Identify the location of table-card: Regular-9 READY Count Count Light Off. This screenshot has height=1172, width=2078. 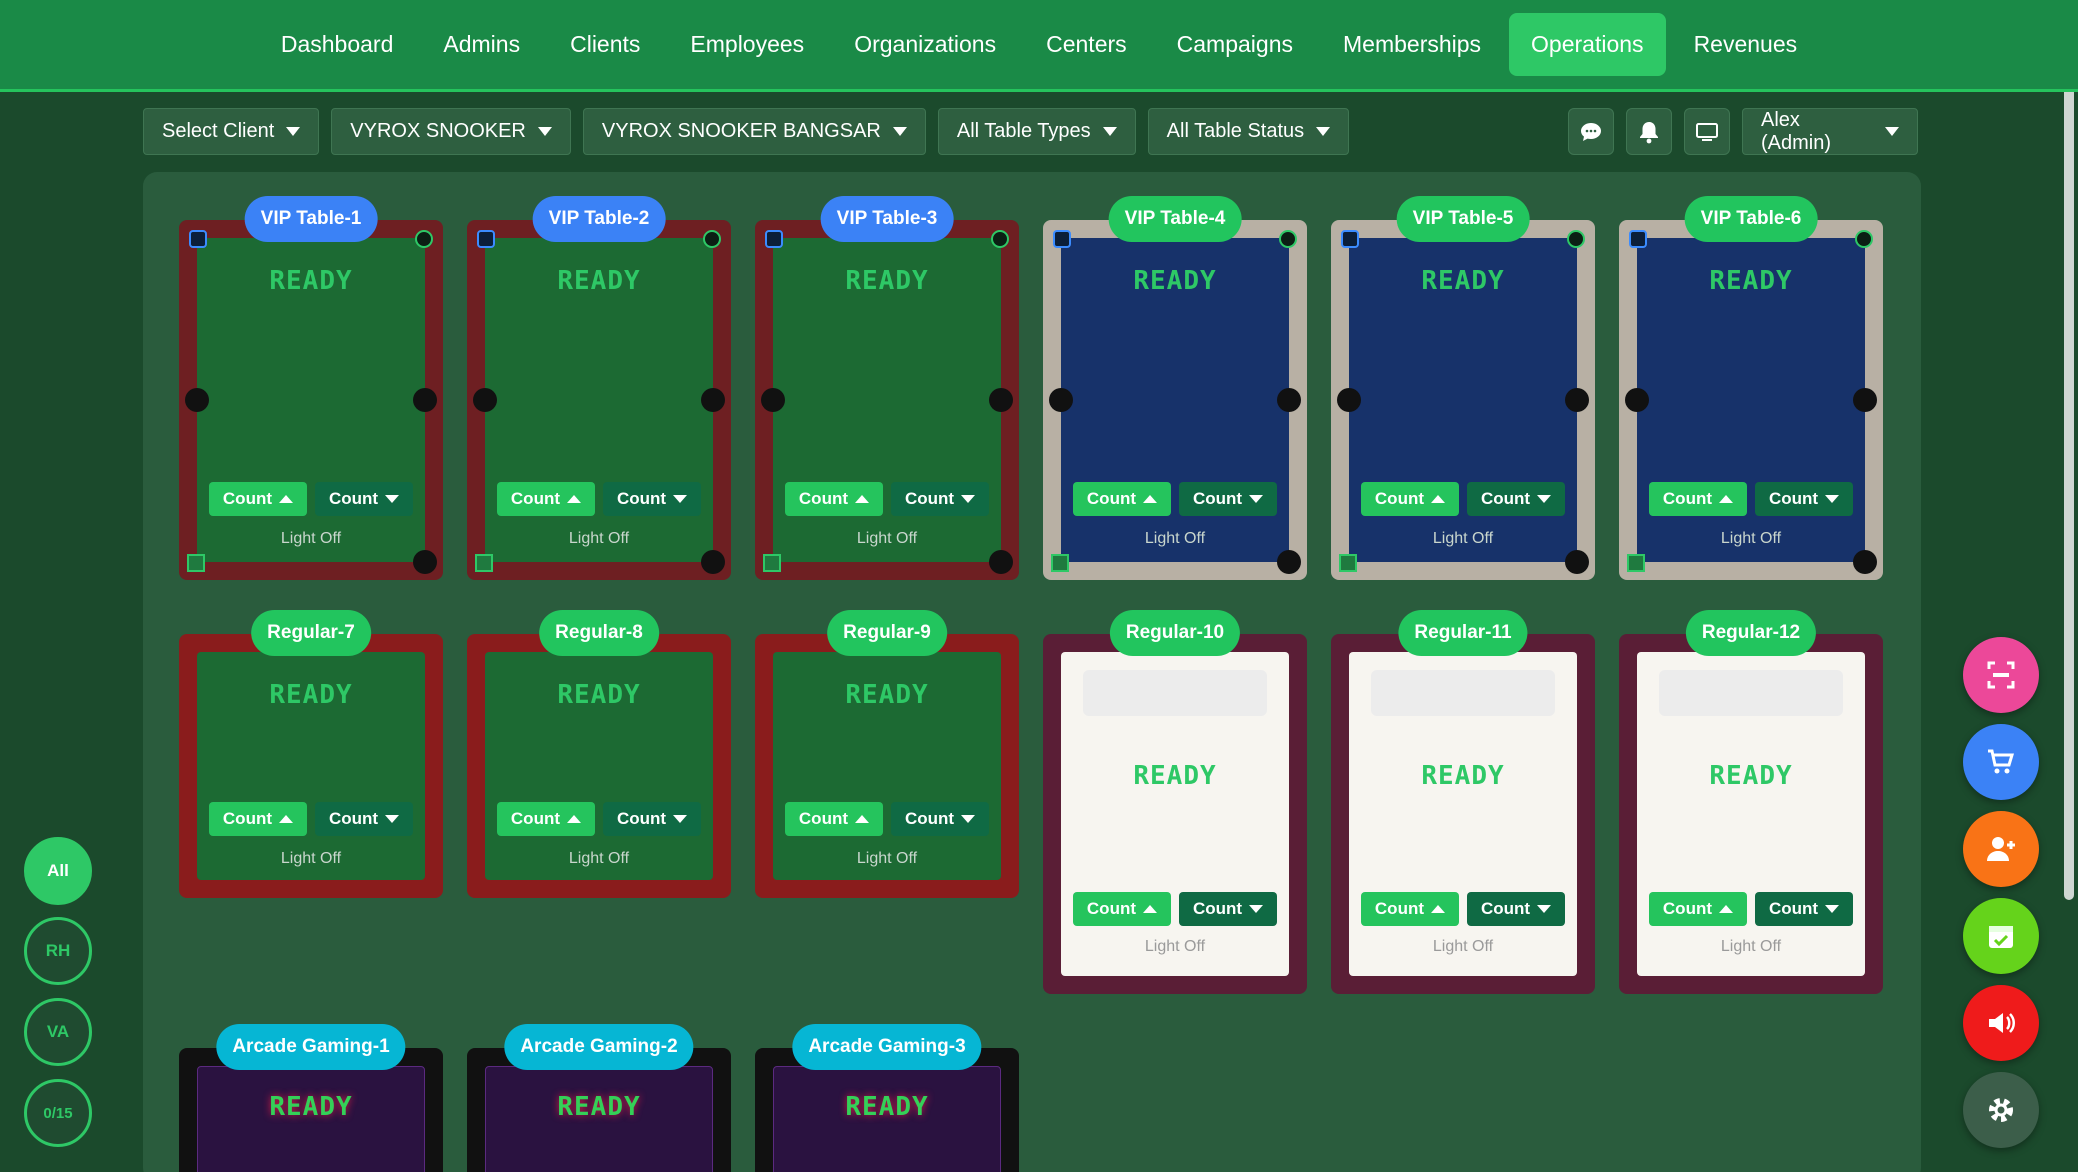
(887, 754).